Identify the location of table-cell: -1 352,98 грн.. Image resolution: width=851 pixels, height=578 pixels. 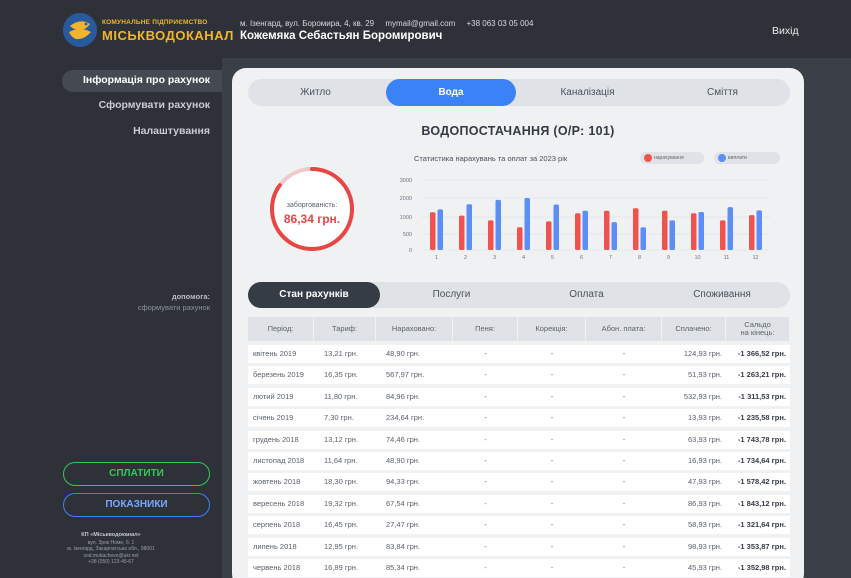
(761, 567).